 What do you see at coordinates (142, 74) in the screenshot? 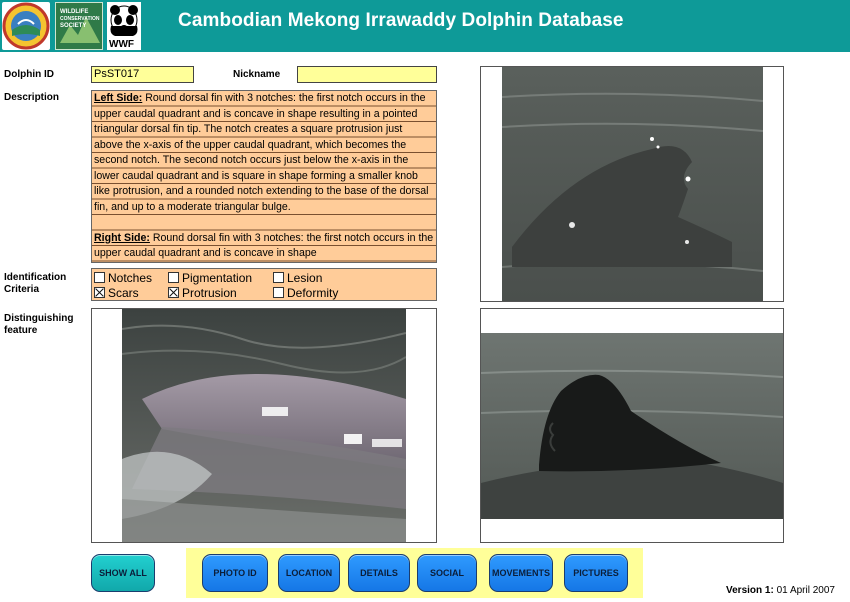
I see `dolphin-id-field: PsST017` at bounding box center [142, 74].